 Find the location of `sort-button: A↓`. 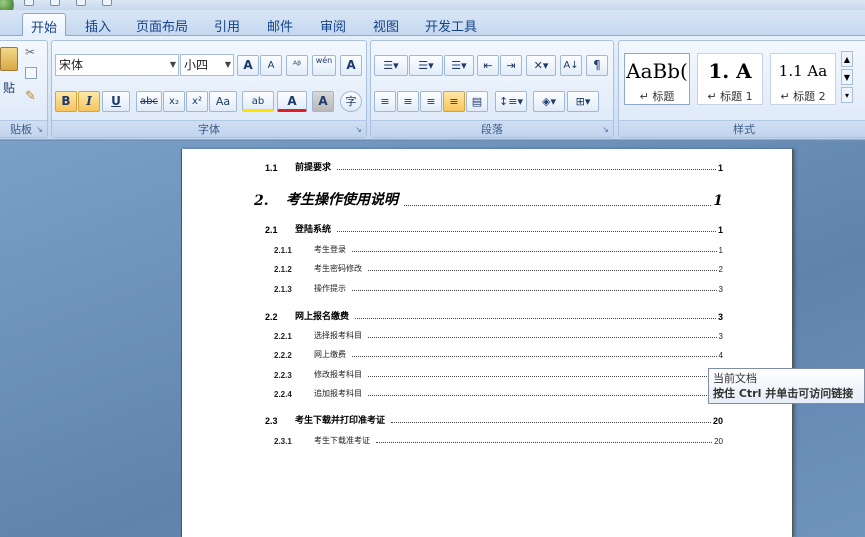

sort-button: A↓ is located at coordinates (571, 65).